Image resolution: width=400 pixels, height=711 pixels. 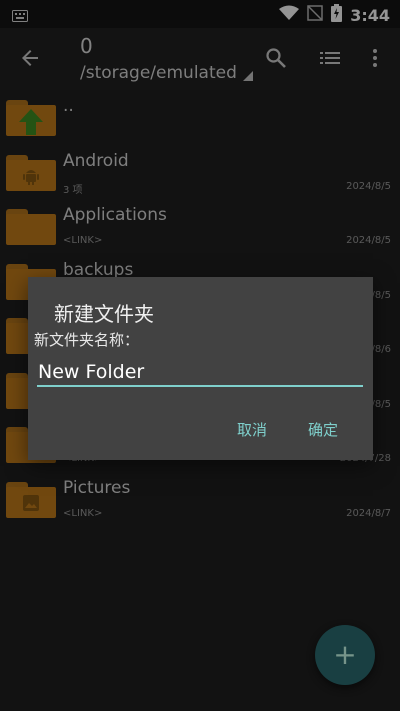 What do you see at coordinates (252, 429) in the screenshot?
I see `cancel-button: 取消` at bounding box center [252, 429].